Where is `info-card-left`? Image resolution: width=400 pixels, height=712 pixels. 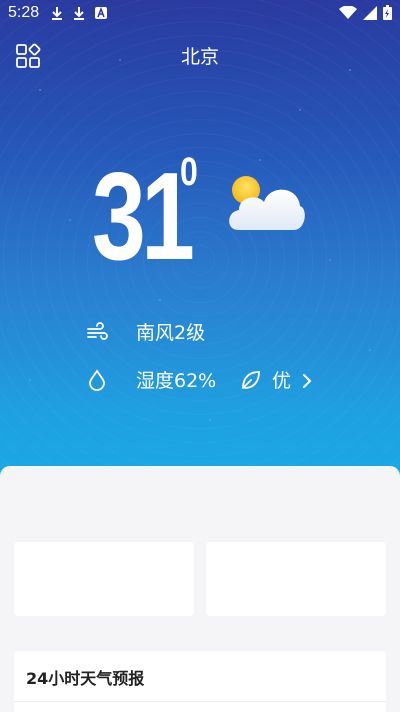
info-card-left is located at coordinates (104, 579).